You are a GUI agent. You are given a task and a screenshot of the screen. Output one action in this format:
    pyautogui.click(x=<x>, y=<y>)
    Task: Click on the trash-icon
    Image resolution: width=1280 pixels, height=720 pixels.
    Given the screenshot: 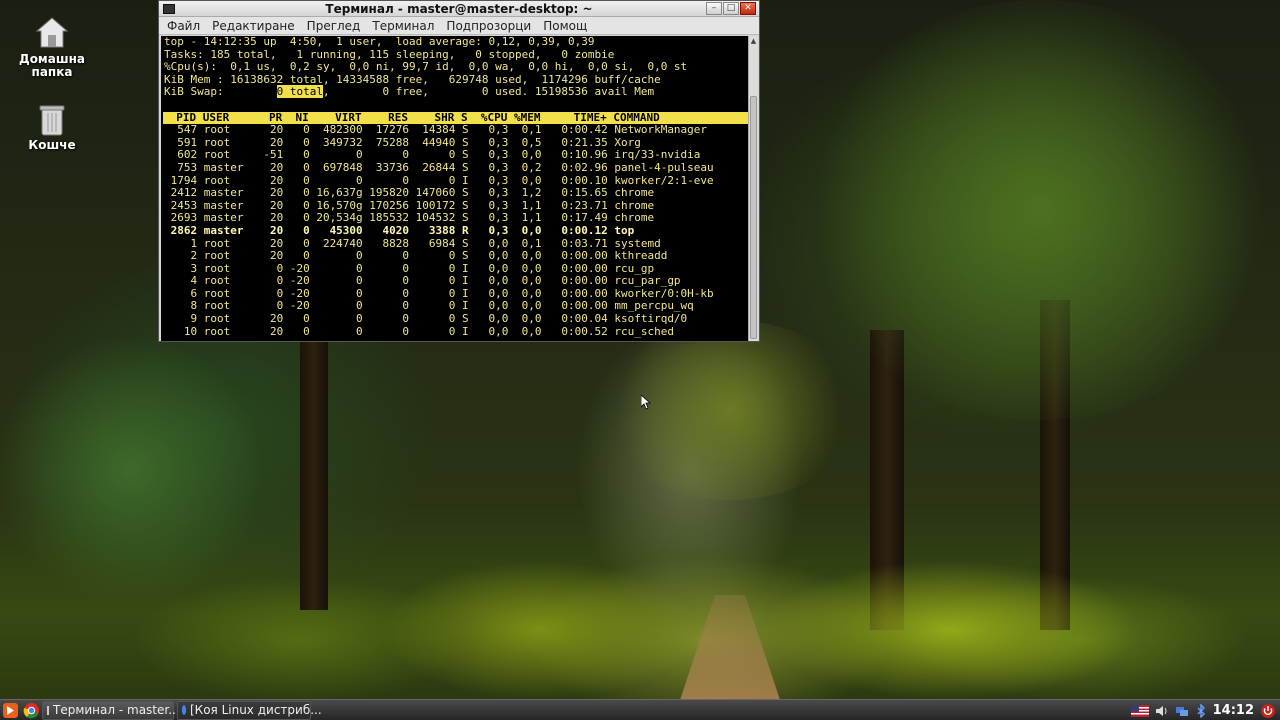 What is the action you would take?
    pyautogui.click(x=52, y=120)
    